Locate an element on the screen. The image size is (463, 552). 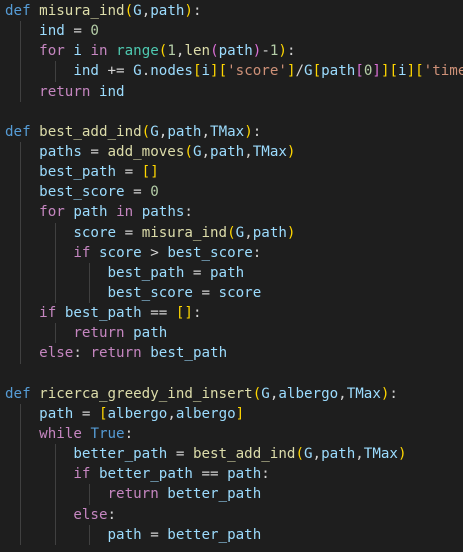
code-line: ind = 0 is located at coordinates (231, 31).